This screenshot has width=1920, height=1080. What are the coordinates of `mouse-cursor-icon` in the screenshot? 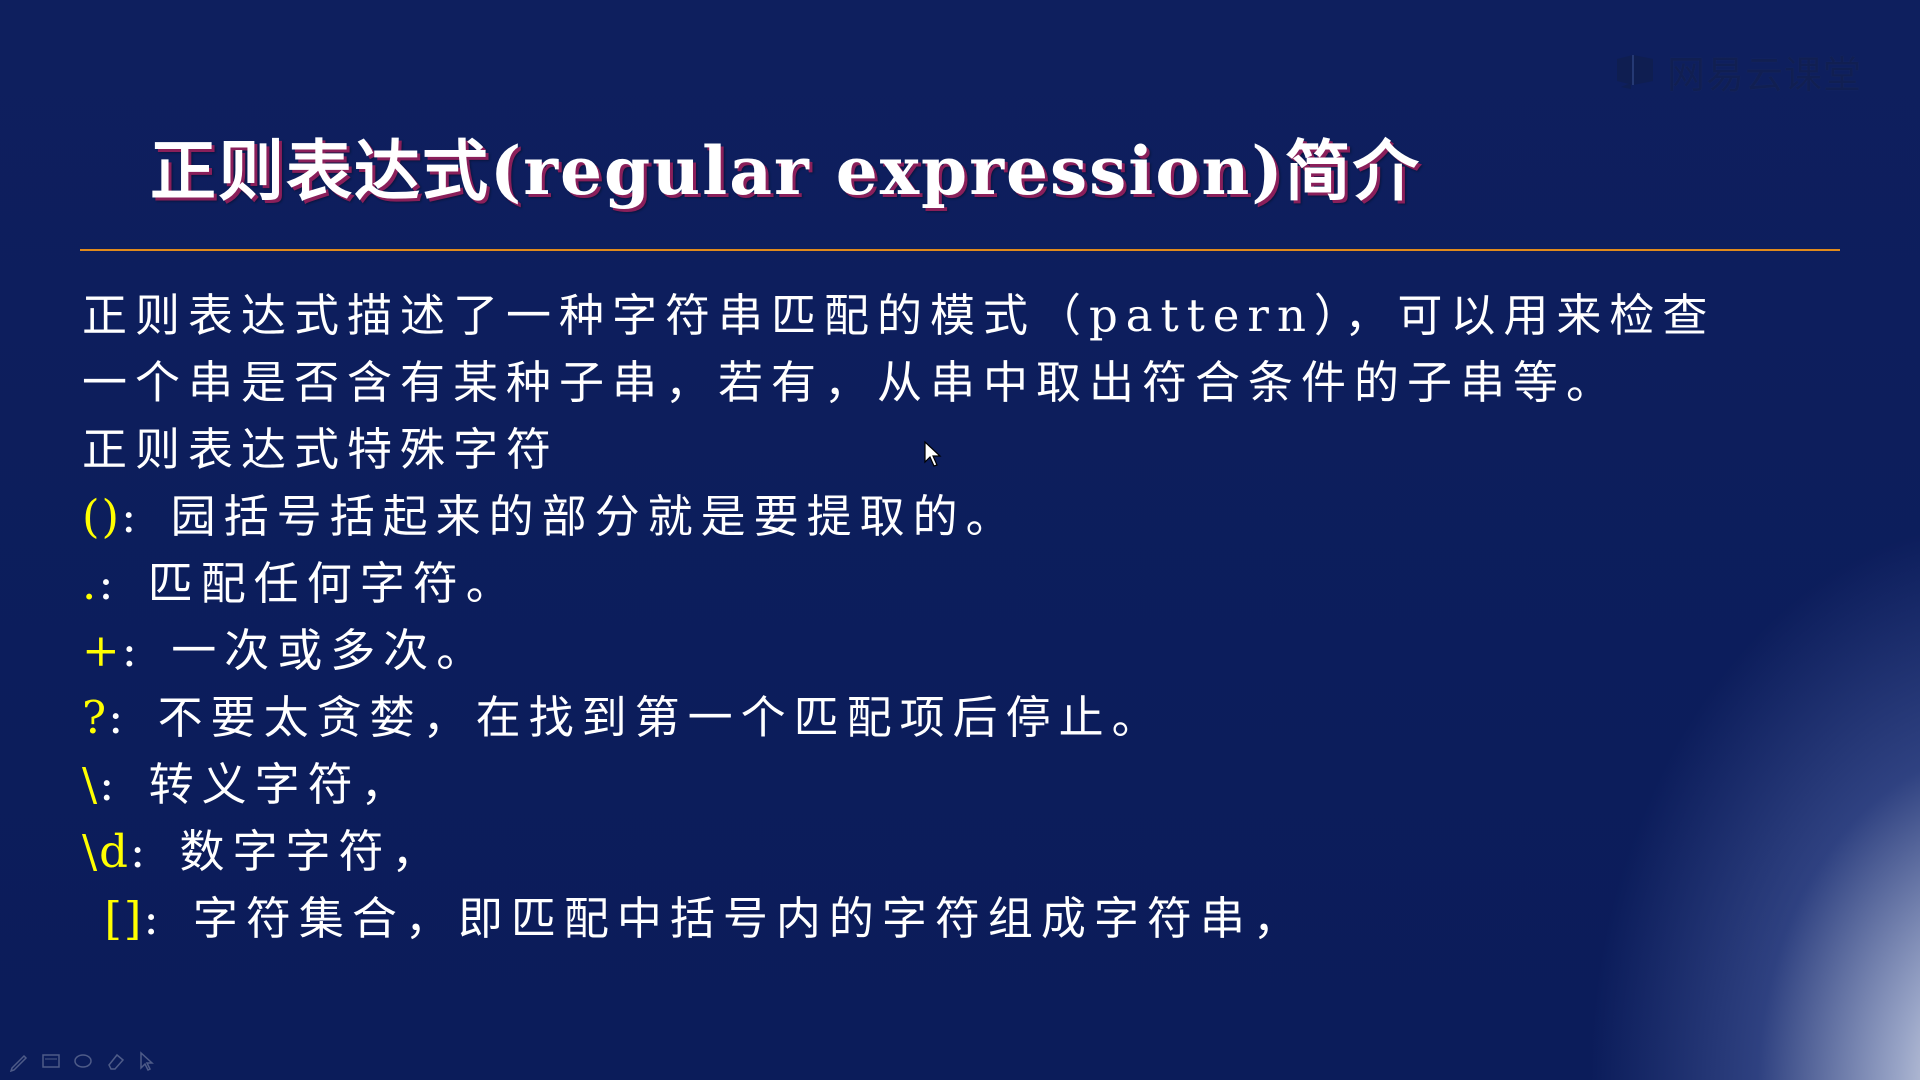 It's located at (933, 453).